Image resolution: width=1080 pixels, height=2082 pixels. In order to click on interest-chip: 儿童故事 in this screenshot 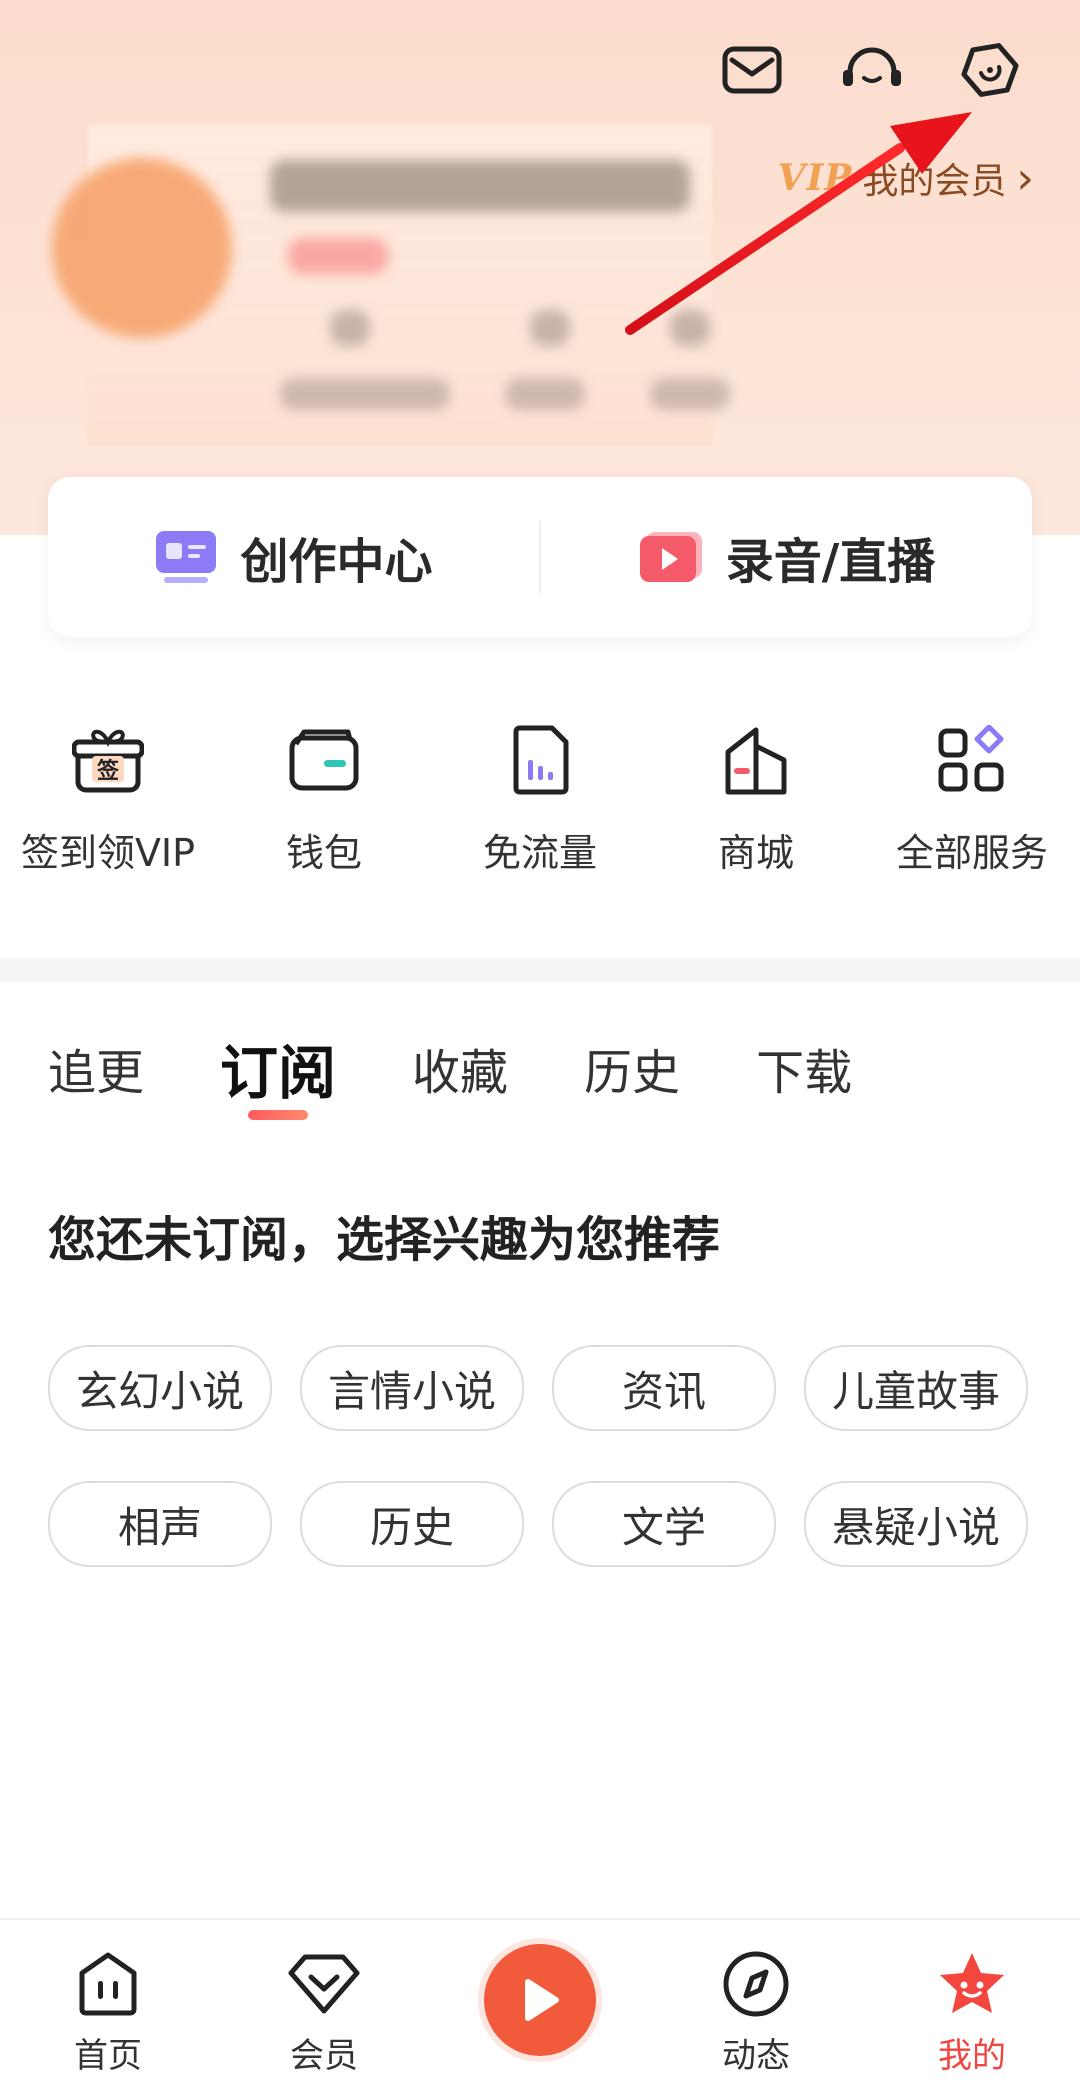, I will do `click(916, 1388)`.